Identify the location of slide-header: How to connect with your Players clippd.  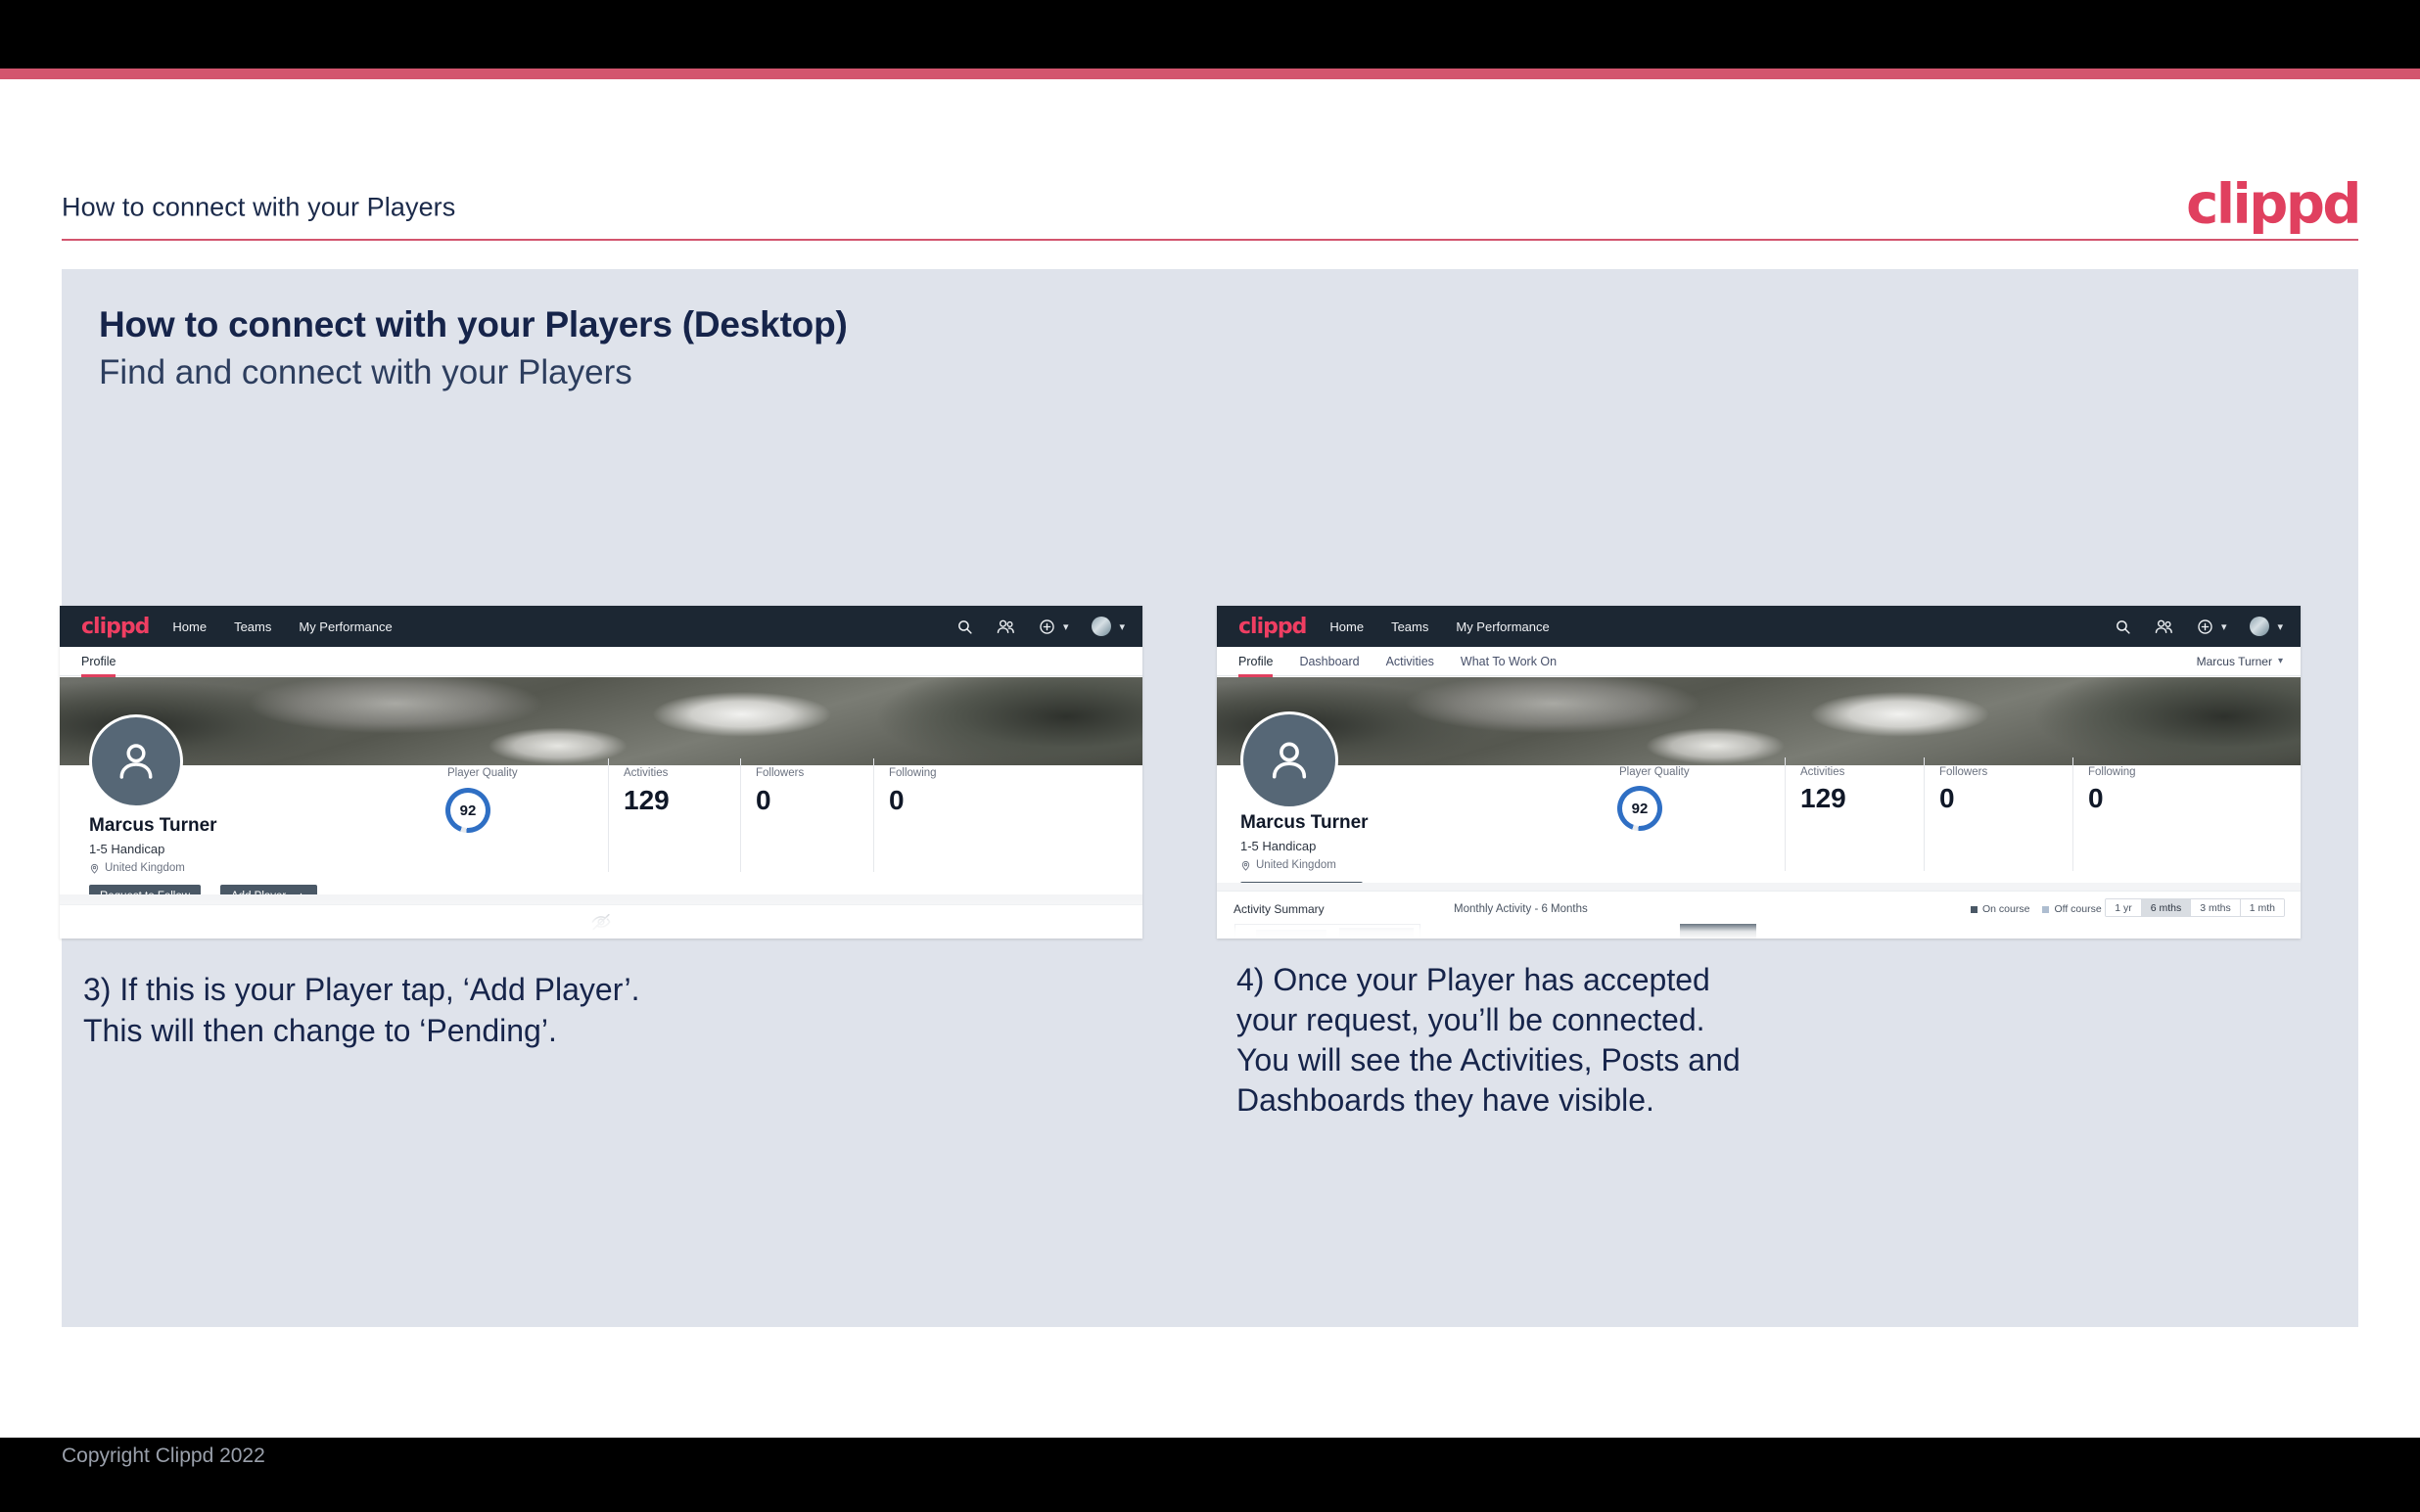
(1210, 160).